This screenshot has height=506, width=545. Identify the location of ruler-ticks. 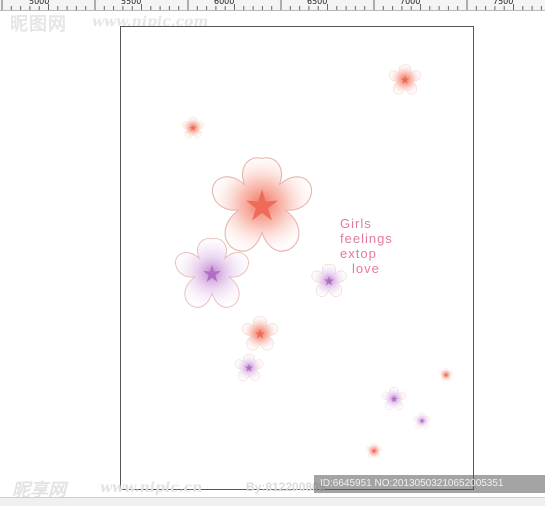
(271, 5).